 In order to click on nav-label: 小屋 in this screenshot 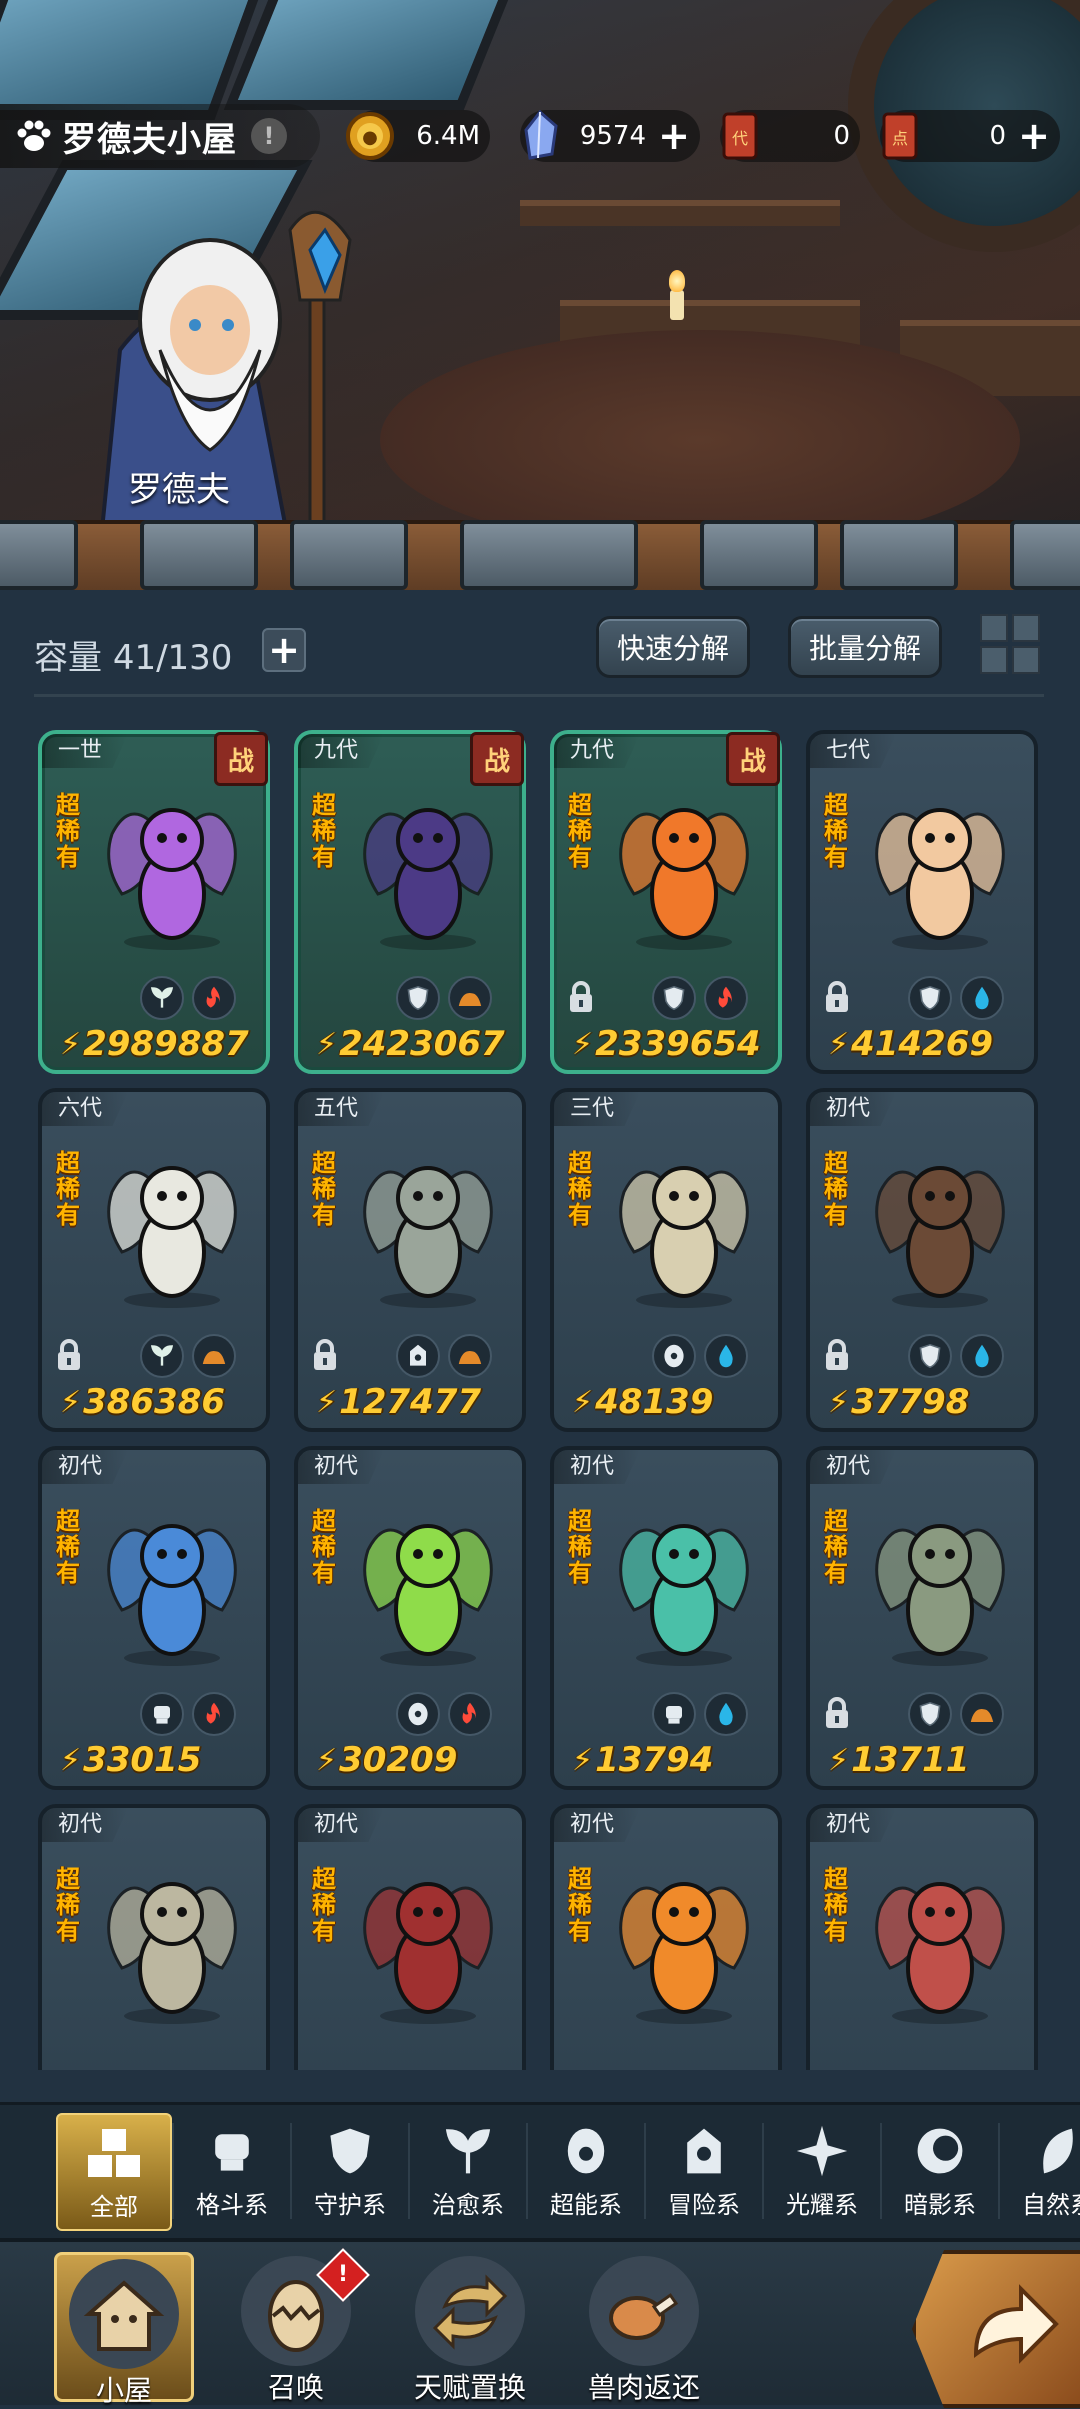, I will do `click(123, 2390)`.